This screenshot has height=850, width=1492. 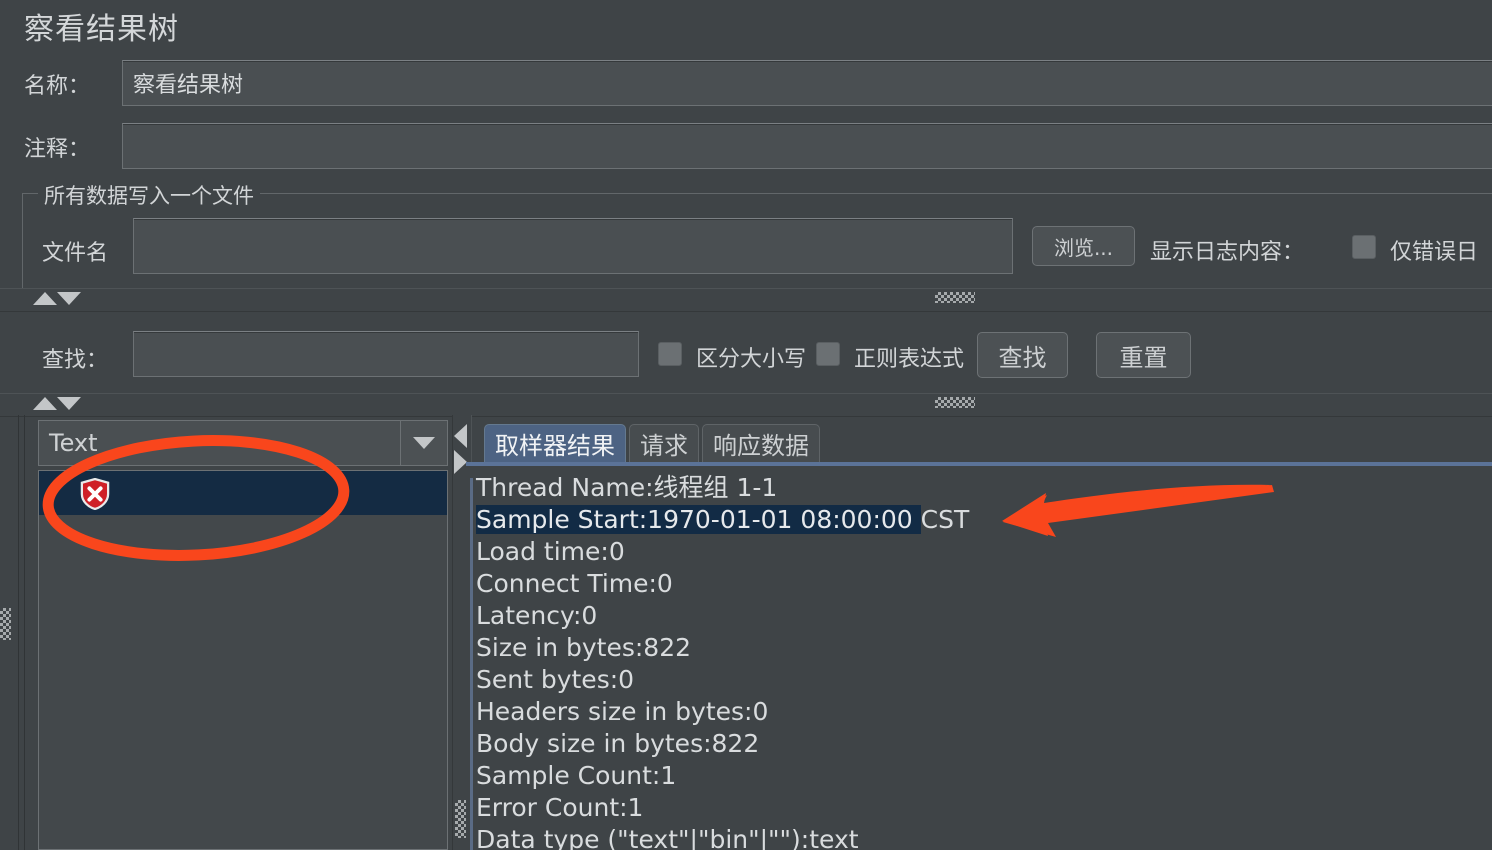 I want to click on chevron-down-icon, so click(x=423, y=443).